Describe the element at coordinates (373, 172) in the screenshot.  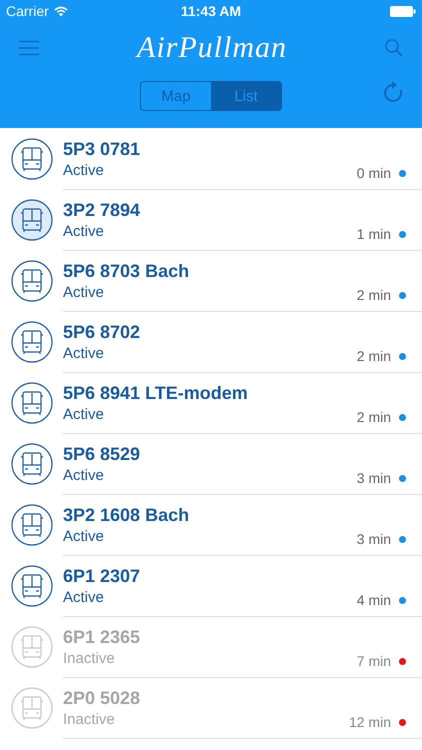
I see `update-time: 0 min` at that location.